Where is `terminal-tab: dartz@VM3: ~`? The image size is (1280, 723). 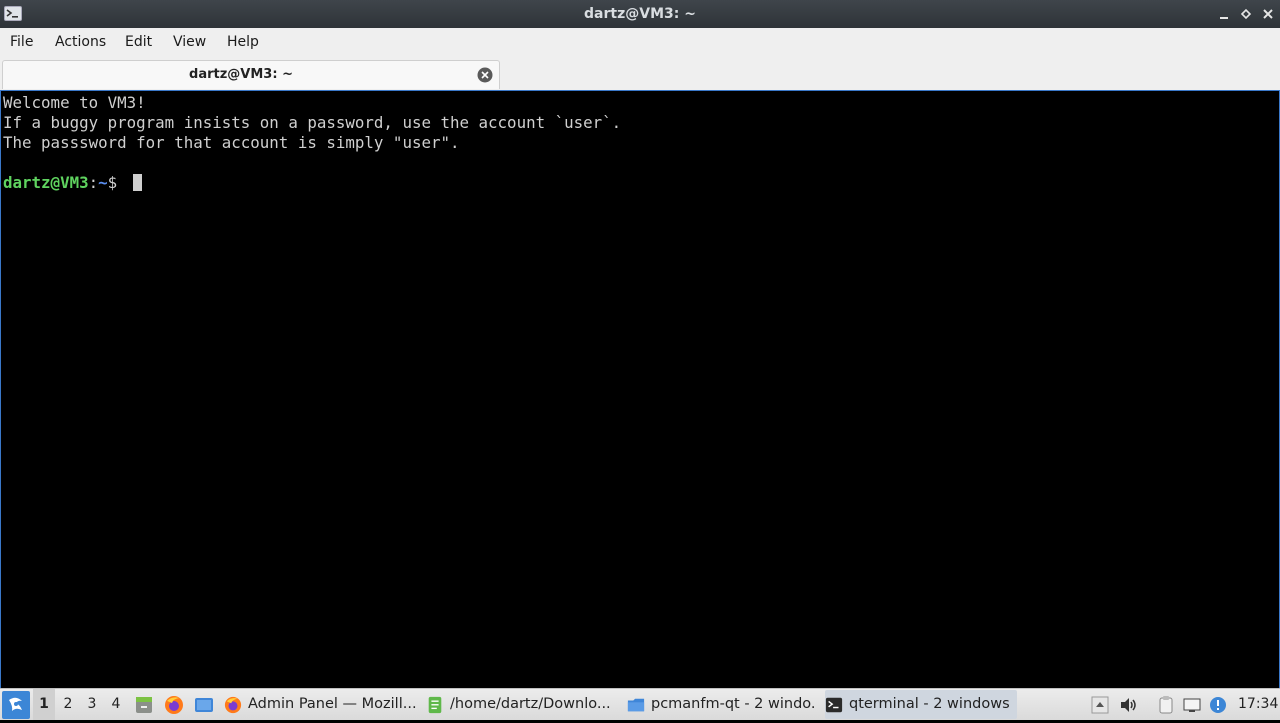 terminal-tab: dartz@VM3: ~ is located at coordinates (251, 74).